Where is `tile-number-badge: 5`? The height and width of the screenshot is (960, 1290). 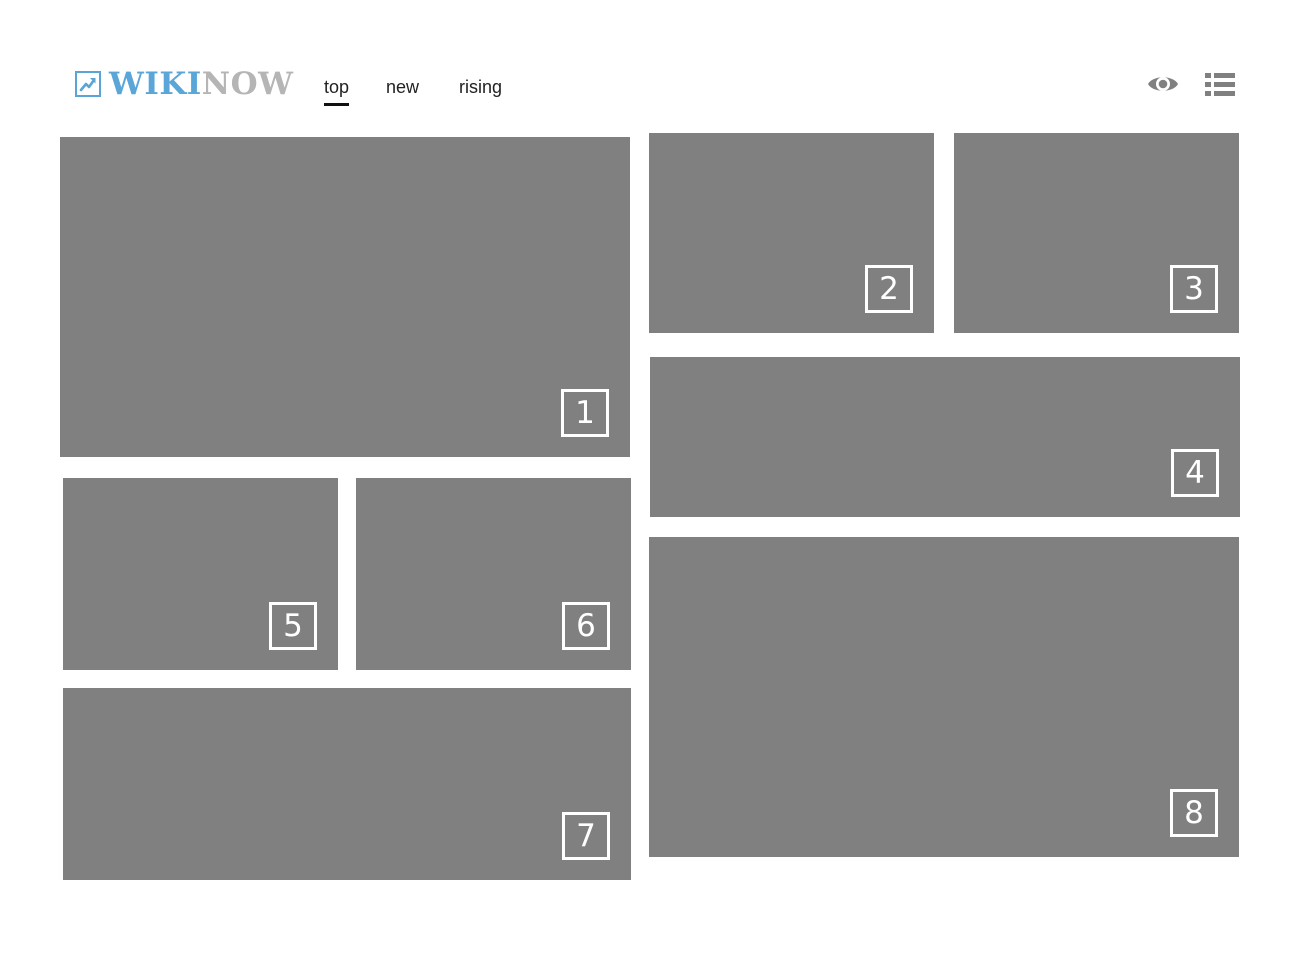 tile-number-badge: 5 is located at coordinates (293, 626).